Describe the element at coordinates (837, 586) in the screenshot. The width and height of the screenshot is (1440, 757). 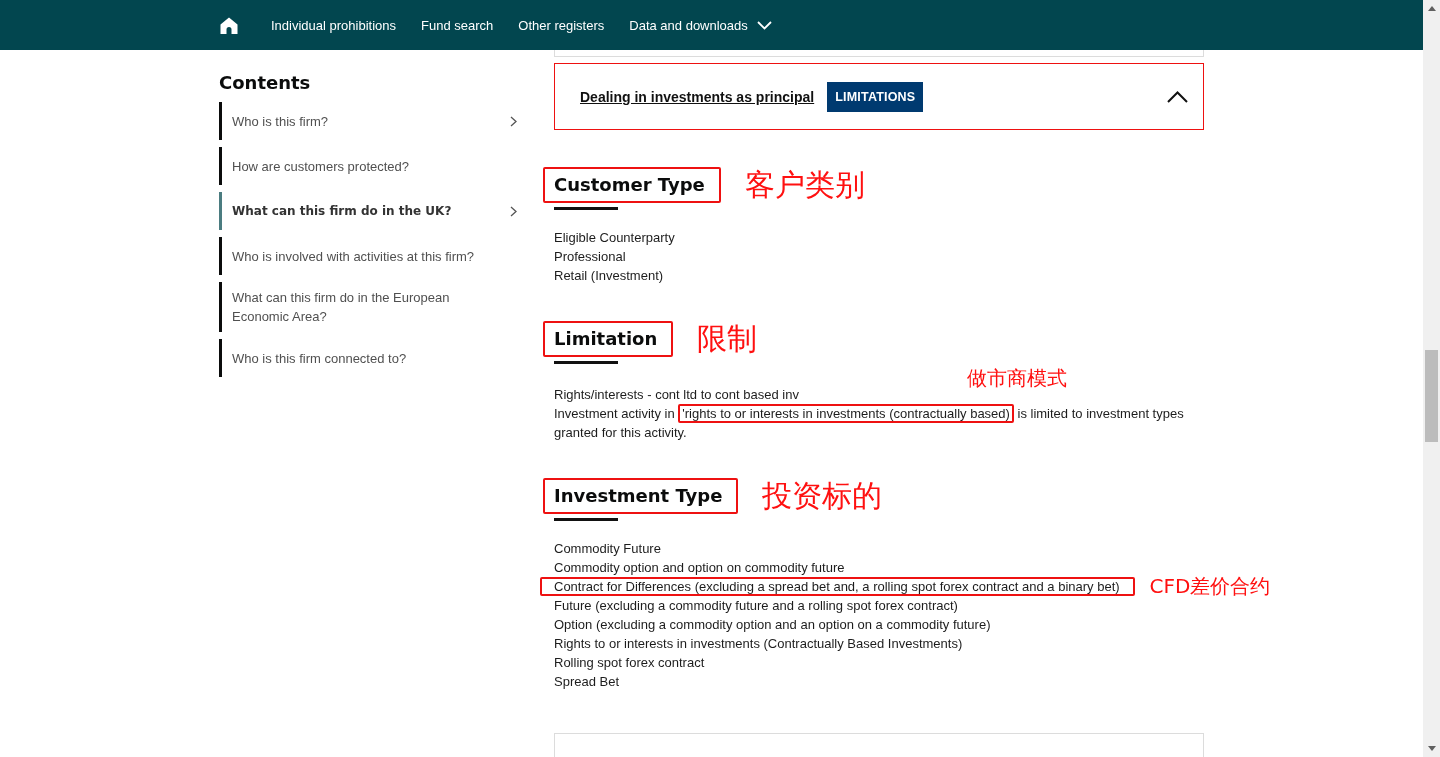
I see `list-item: Contract for Differences (excluding a spread bet and, a rolling spot forex contract and a binary bet)` at that location.